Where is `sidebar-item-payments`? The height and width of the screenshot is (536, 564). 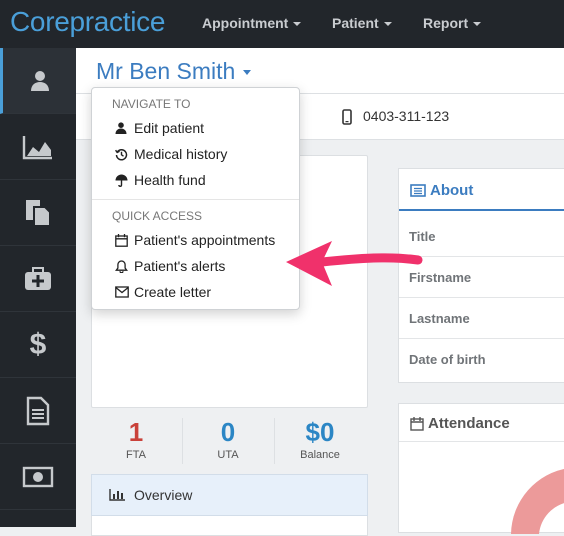
sidebar-item-payments is located at coordinates (38, 477).